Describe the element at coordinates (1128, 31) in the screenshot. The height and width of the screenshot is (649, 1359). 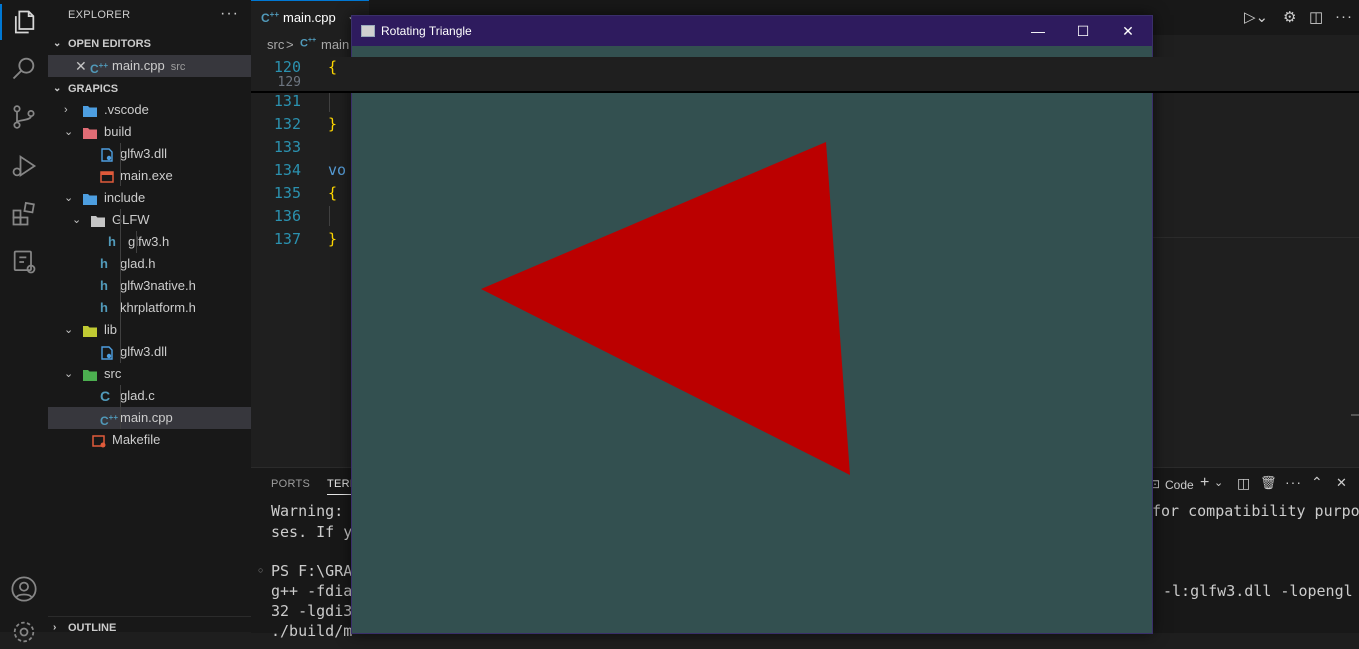
I see `close-button: ✕` at that location.